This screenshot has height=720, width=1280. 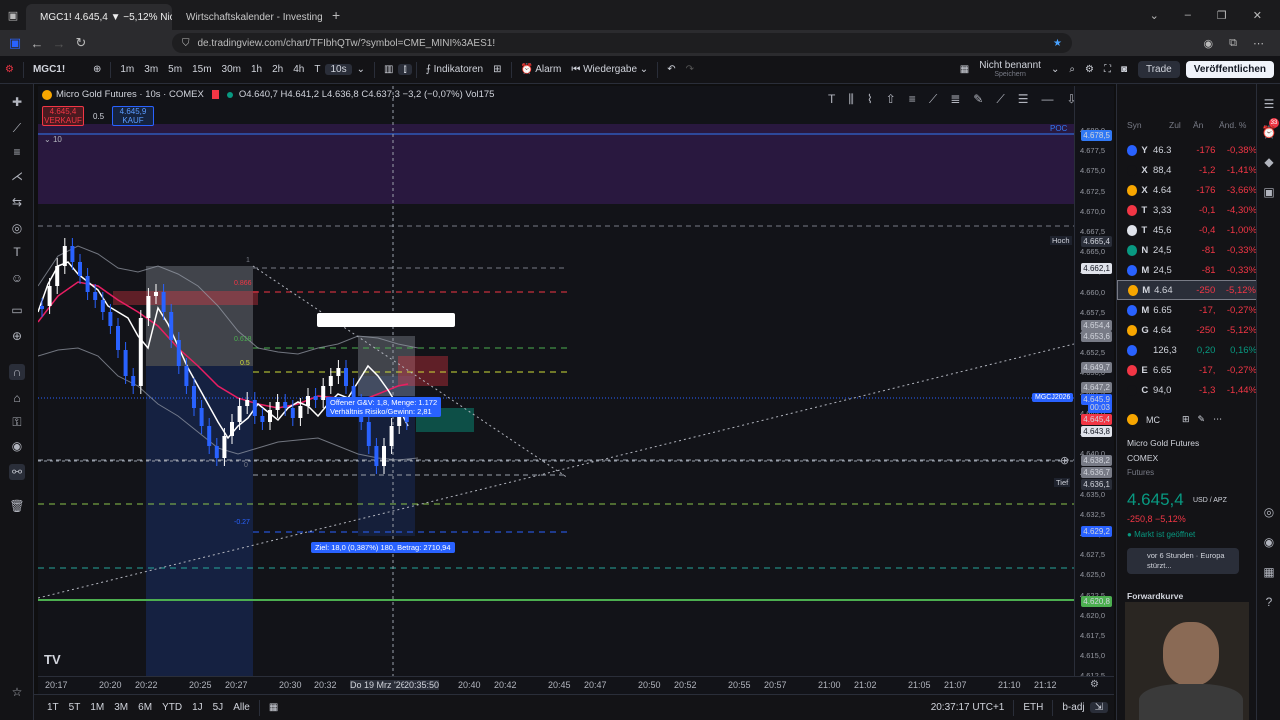 I want to click on browser-tab-tradingview: MGC1! 4.645,4 ▼ −5,12% Nicht ✕, so click(x=99, y=17).